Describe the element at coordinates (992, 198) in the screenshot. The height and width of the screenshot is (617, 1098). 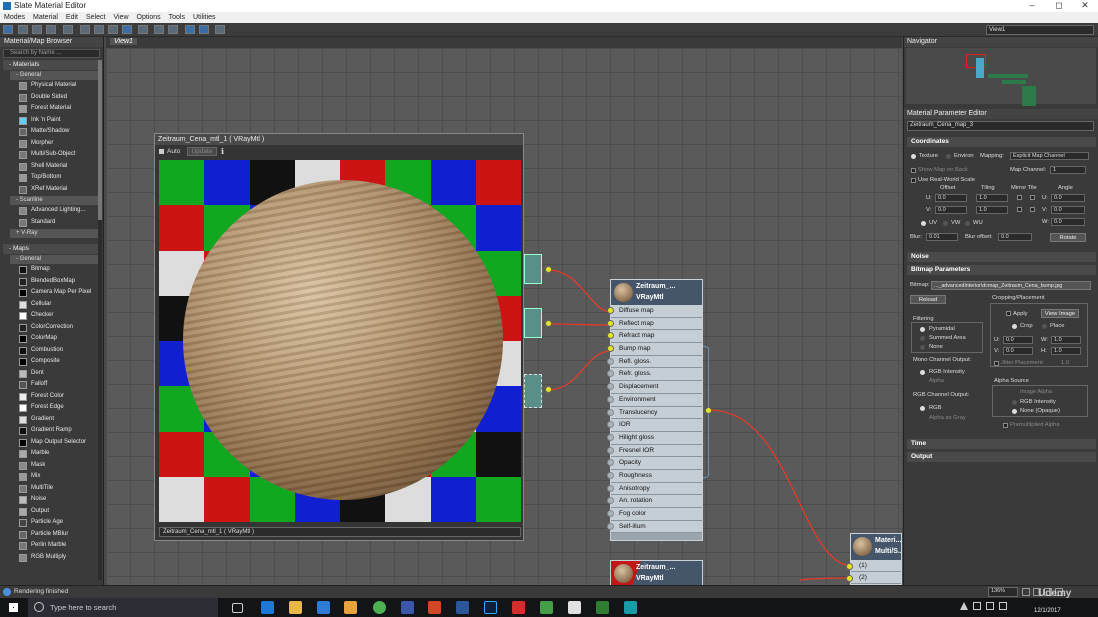
I see `u-tiling-field: 1.0` at that location.